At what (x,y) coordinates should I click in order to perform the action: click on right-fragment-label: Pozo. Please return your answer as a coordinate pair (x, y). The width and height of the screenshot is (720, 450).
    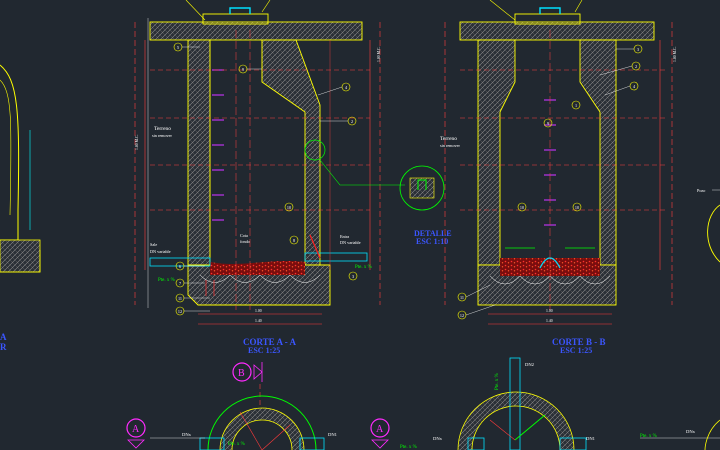
    Looking at the image, I should click on (701, 190).